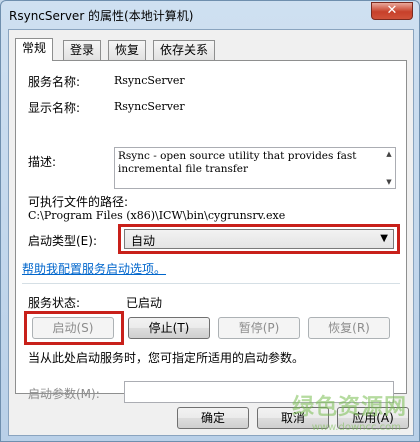 The width and height of the screenshot is (420, 442). Describe the element at coordinates (149, 80) in the screenshot. I see `service-name-value: RsyncServer` at that location.